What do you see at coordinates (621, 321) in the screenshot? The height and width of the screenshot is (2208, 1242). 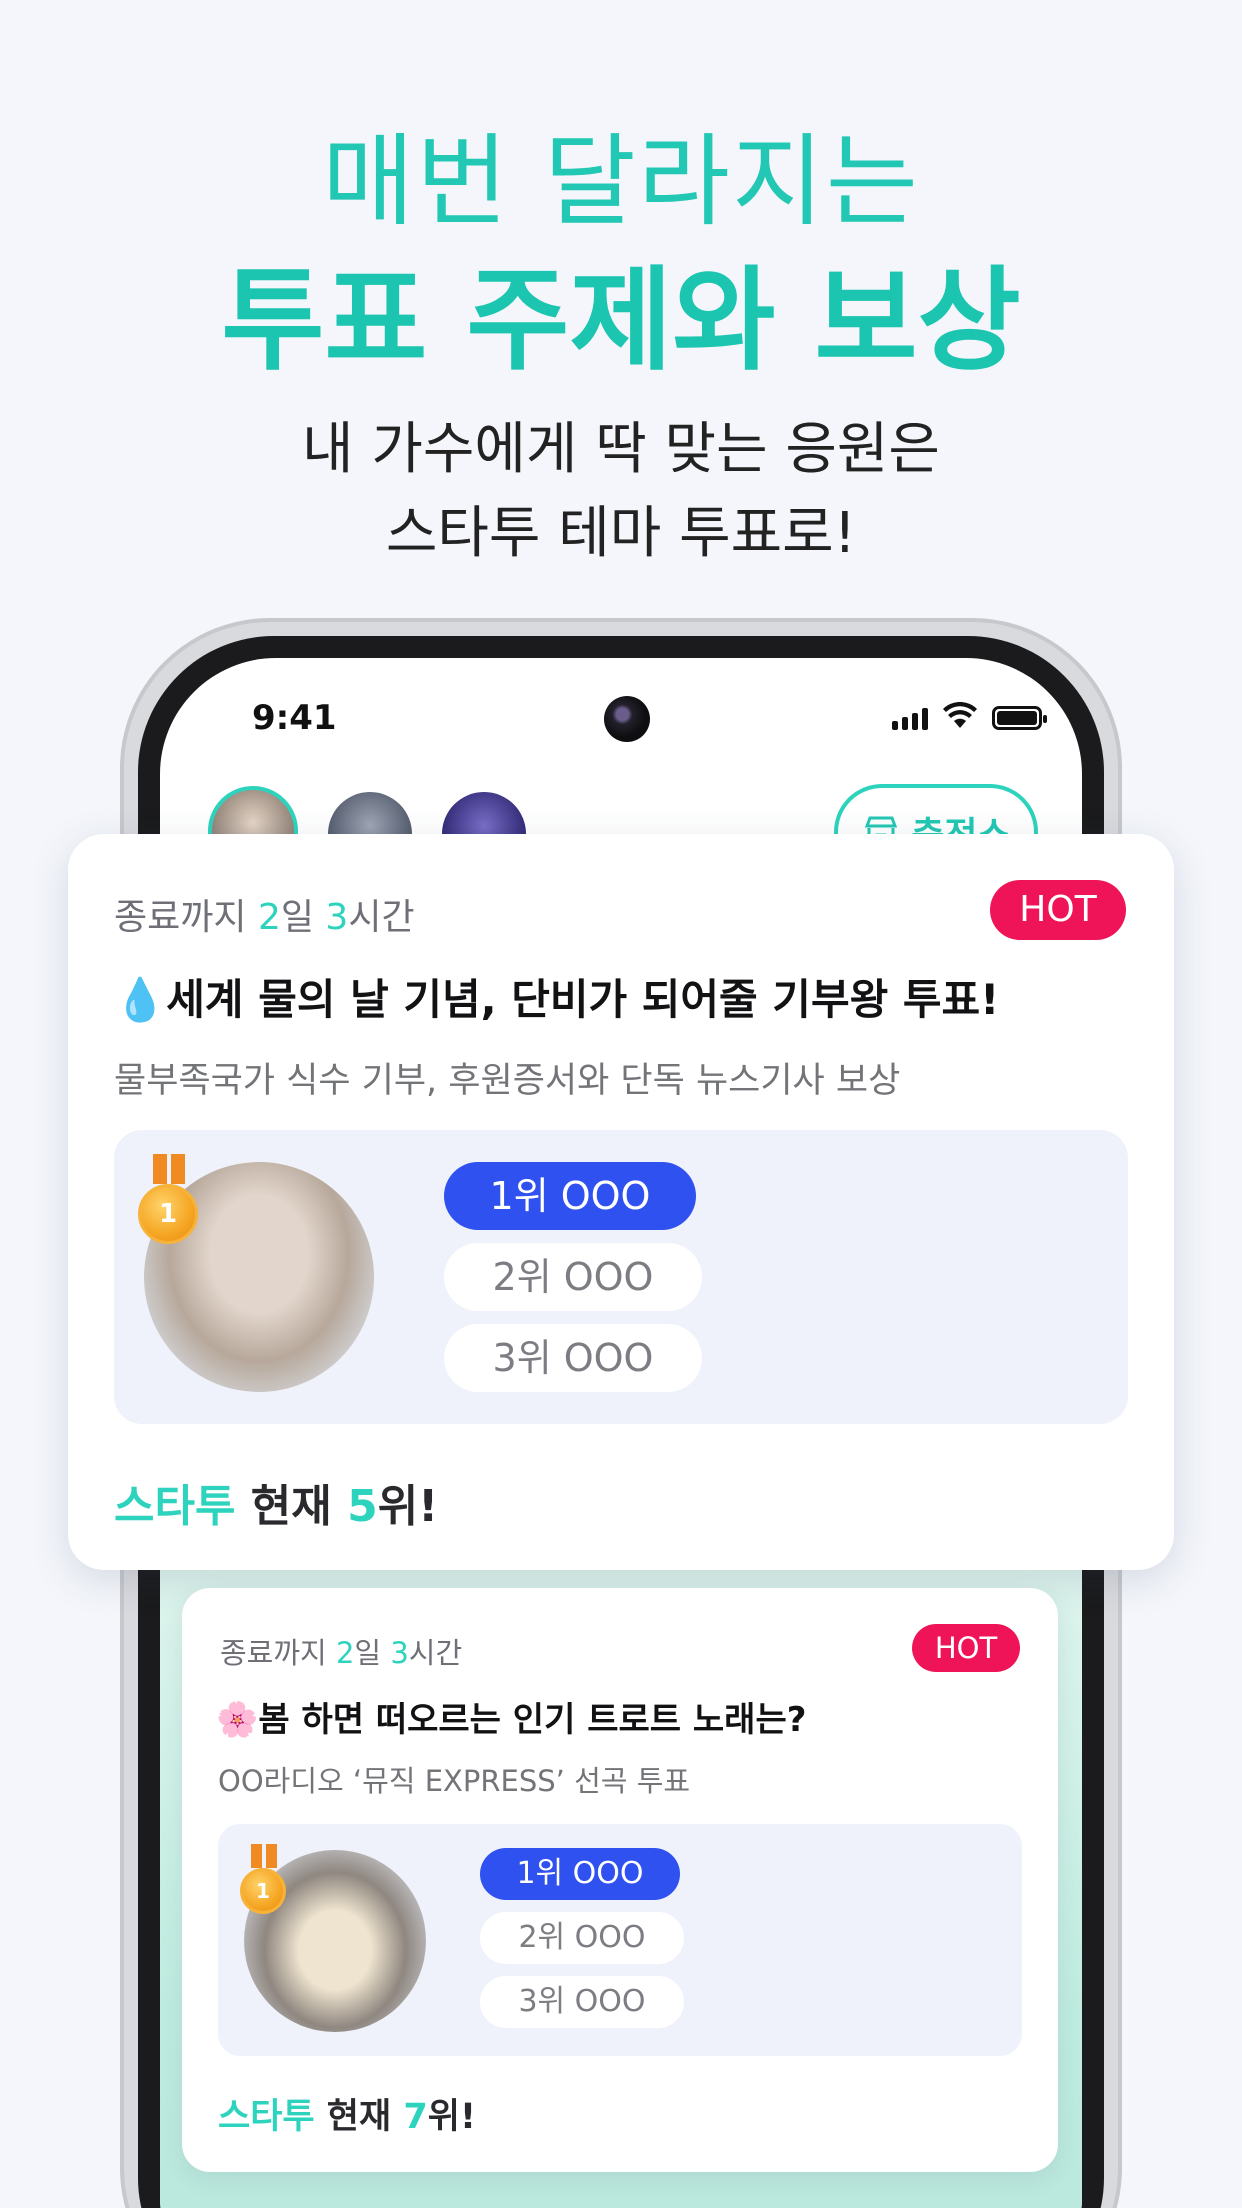 I see `headline-line2: 투표 주제와 보상` at bounding box center [621, 321].